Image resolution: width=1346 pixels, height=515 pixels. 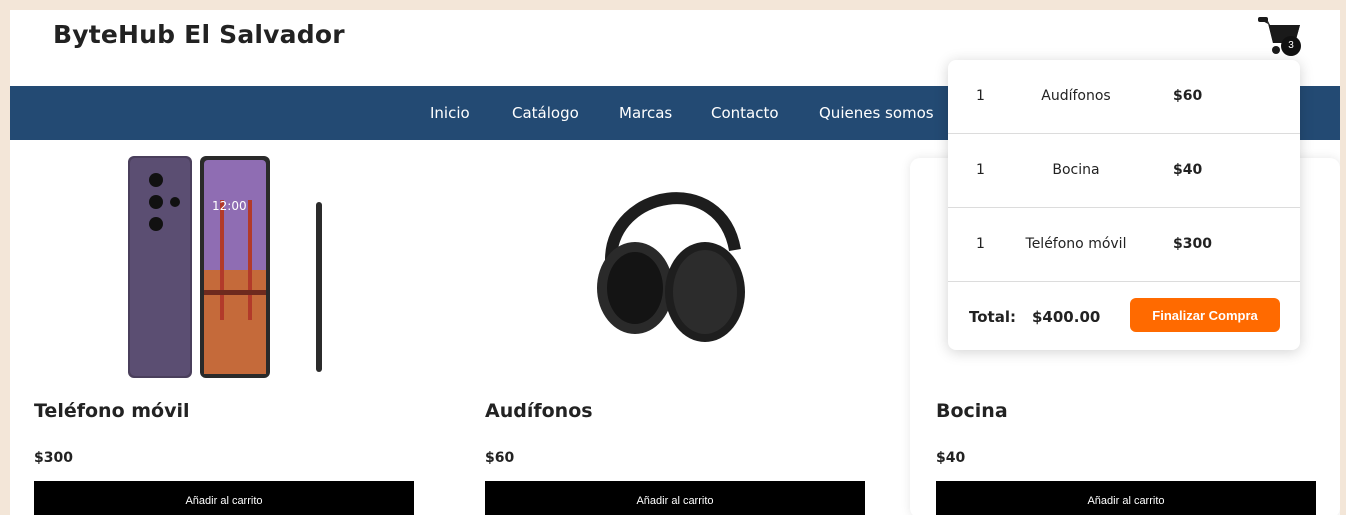 What do you see at coordinates (1076, 244) in the screenshot?
I see `cart-item-name: Teléfono móvil` at bounding box center [1076, 244].